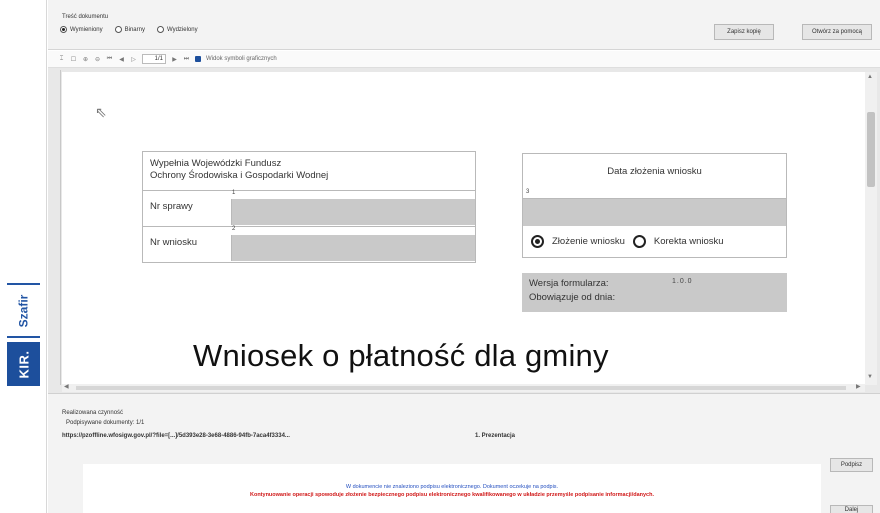 The height and width of the screenshot is (513, 880). Describe the element at coordinates (154, 59) in the screenshot. I see `page-number-input: 1/1` at that location.